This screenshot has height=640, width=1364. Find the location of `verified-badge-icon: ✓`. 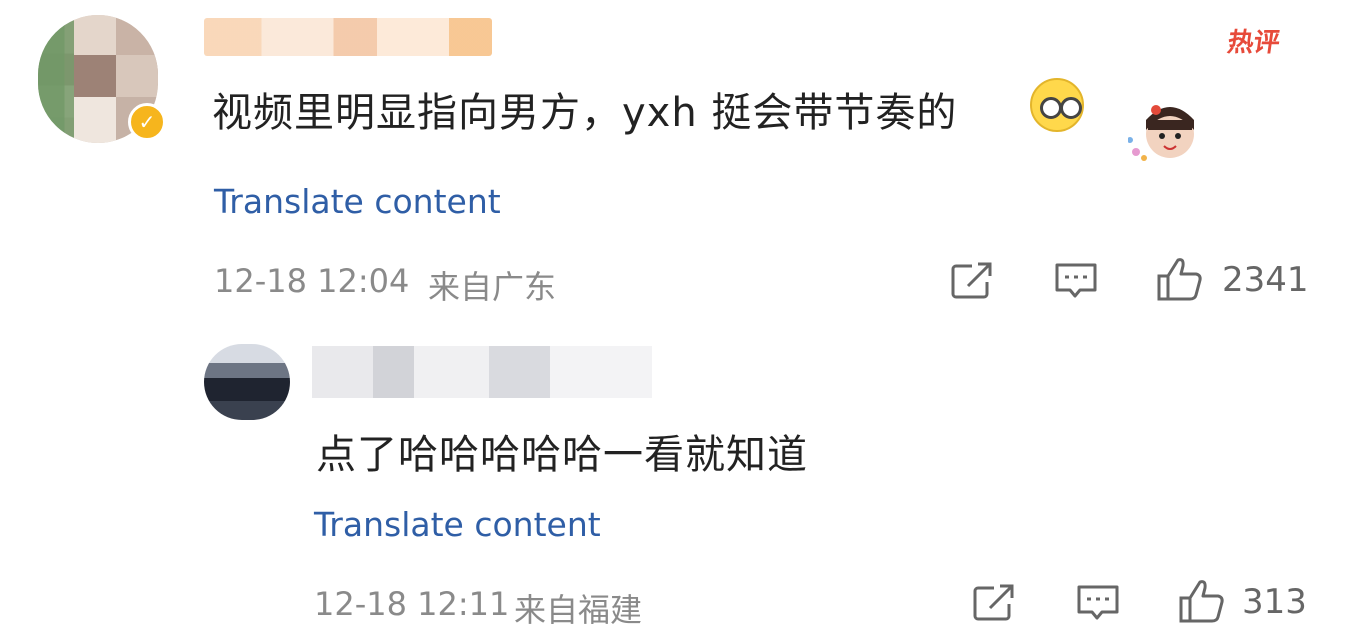

verified-badge-icon: ✓ is located at coordinates (147, 122).